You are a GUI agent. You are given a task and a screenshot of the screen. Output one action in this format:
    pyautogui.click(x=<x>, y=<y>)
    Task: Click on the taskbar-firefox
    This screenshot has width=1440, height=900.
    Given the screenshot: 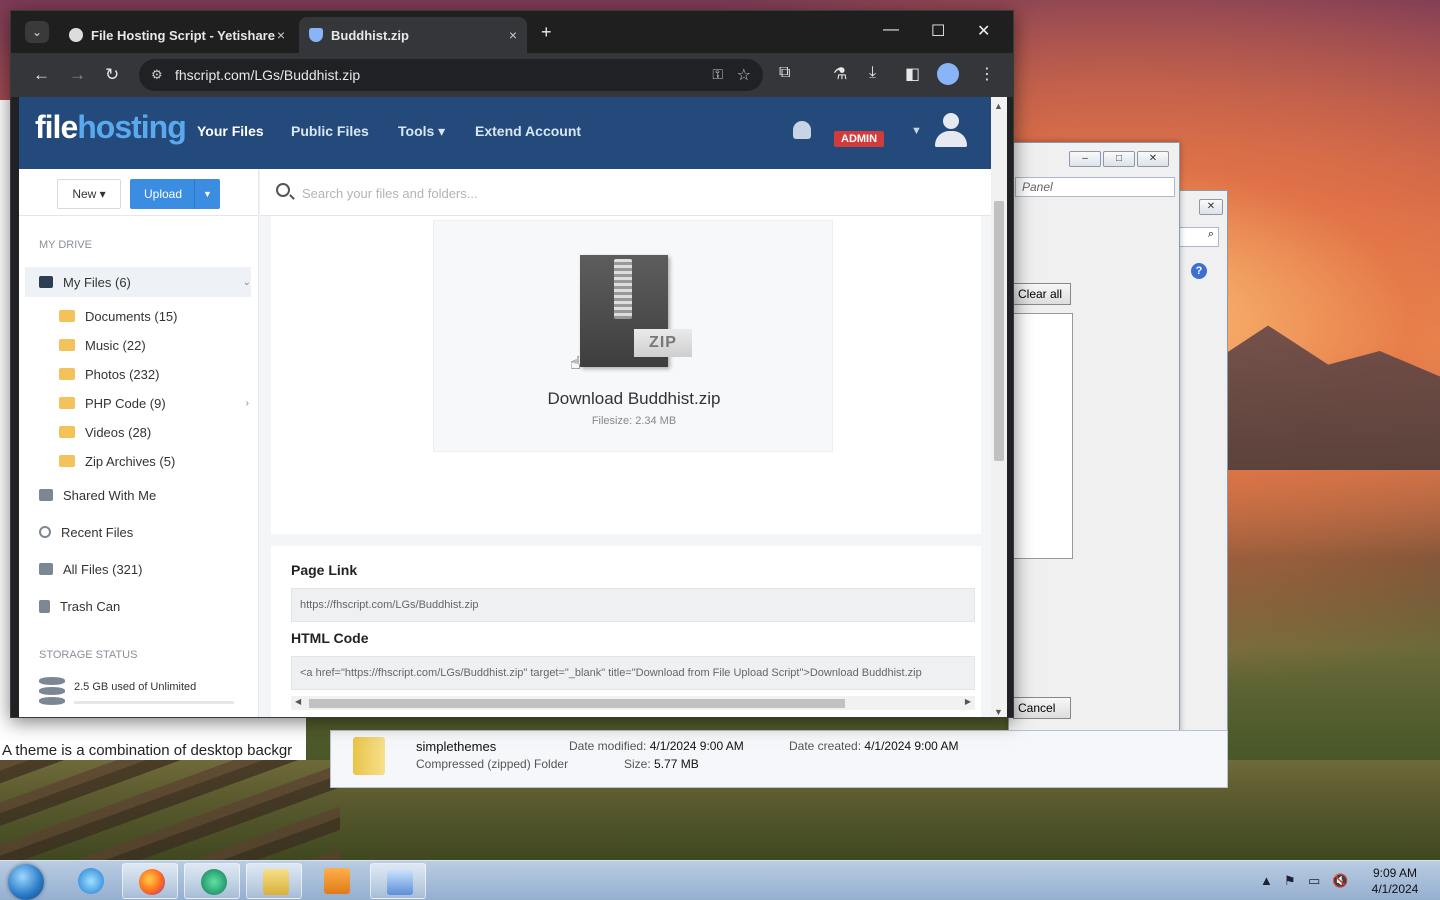 What is the action you would take?
    pyautogui.click(x=150, y=881)
    